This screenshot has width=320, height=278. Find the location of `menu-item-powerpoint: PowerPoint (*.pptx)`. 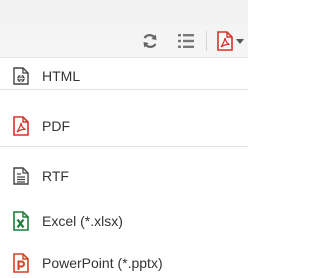

menu-item-powerpoint: PowerPoint (*.pptx) is located at coordinates (124, 262).